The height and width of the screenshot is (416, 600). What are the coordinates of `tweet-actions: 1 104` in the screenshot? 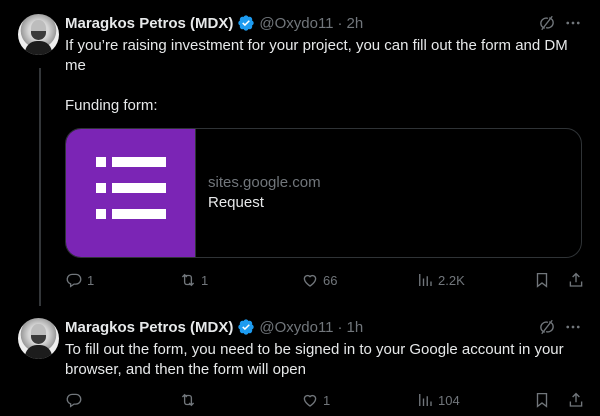 It's located at (325, 400).